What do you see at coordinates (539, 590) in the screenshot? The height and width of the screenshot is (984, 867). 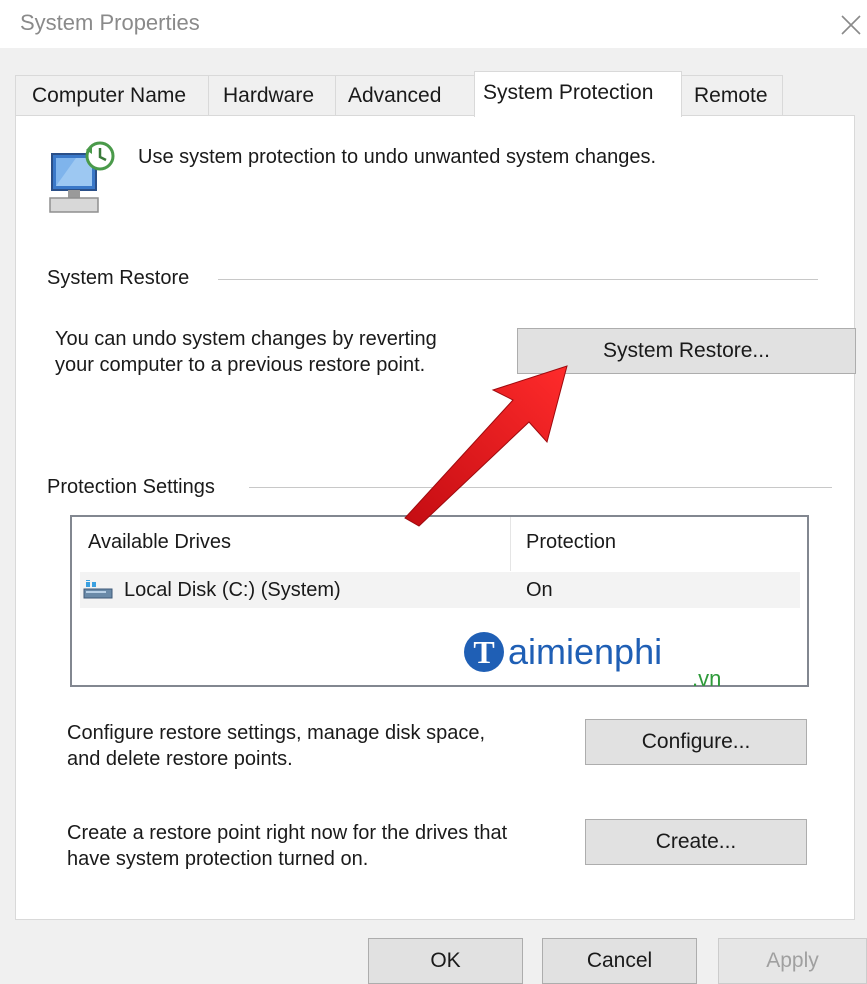 I see `protection-status: On` at bounding box center [539, 590].